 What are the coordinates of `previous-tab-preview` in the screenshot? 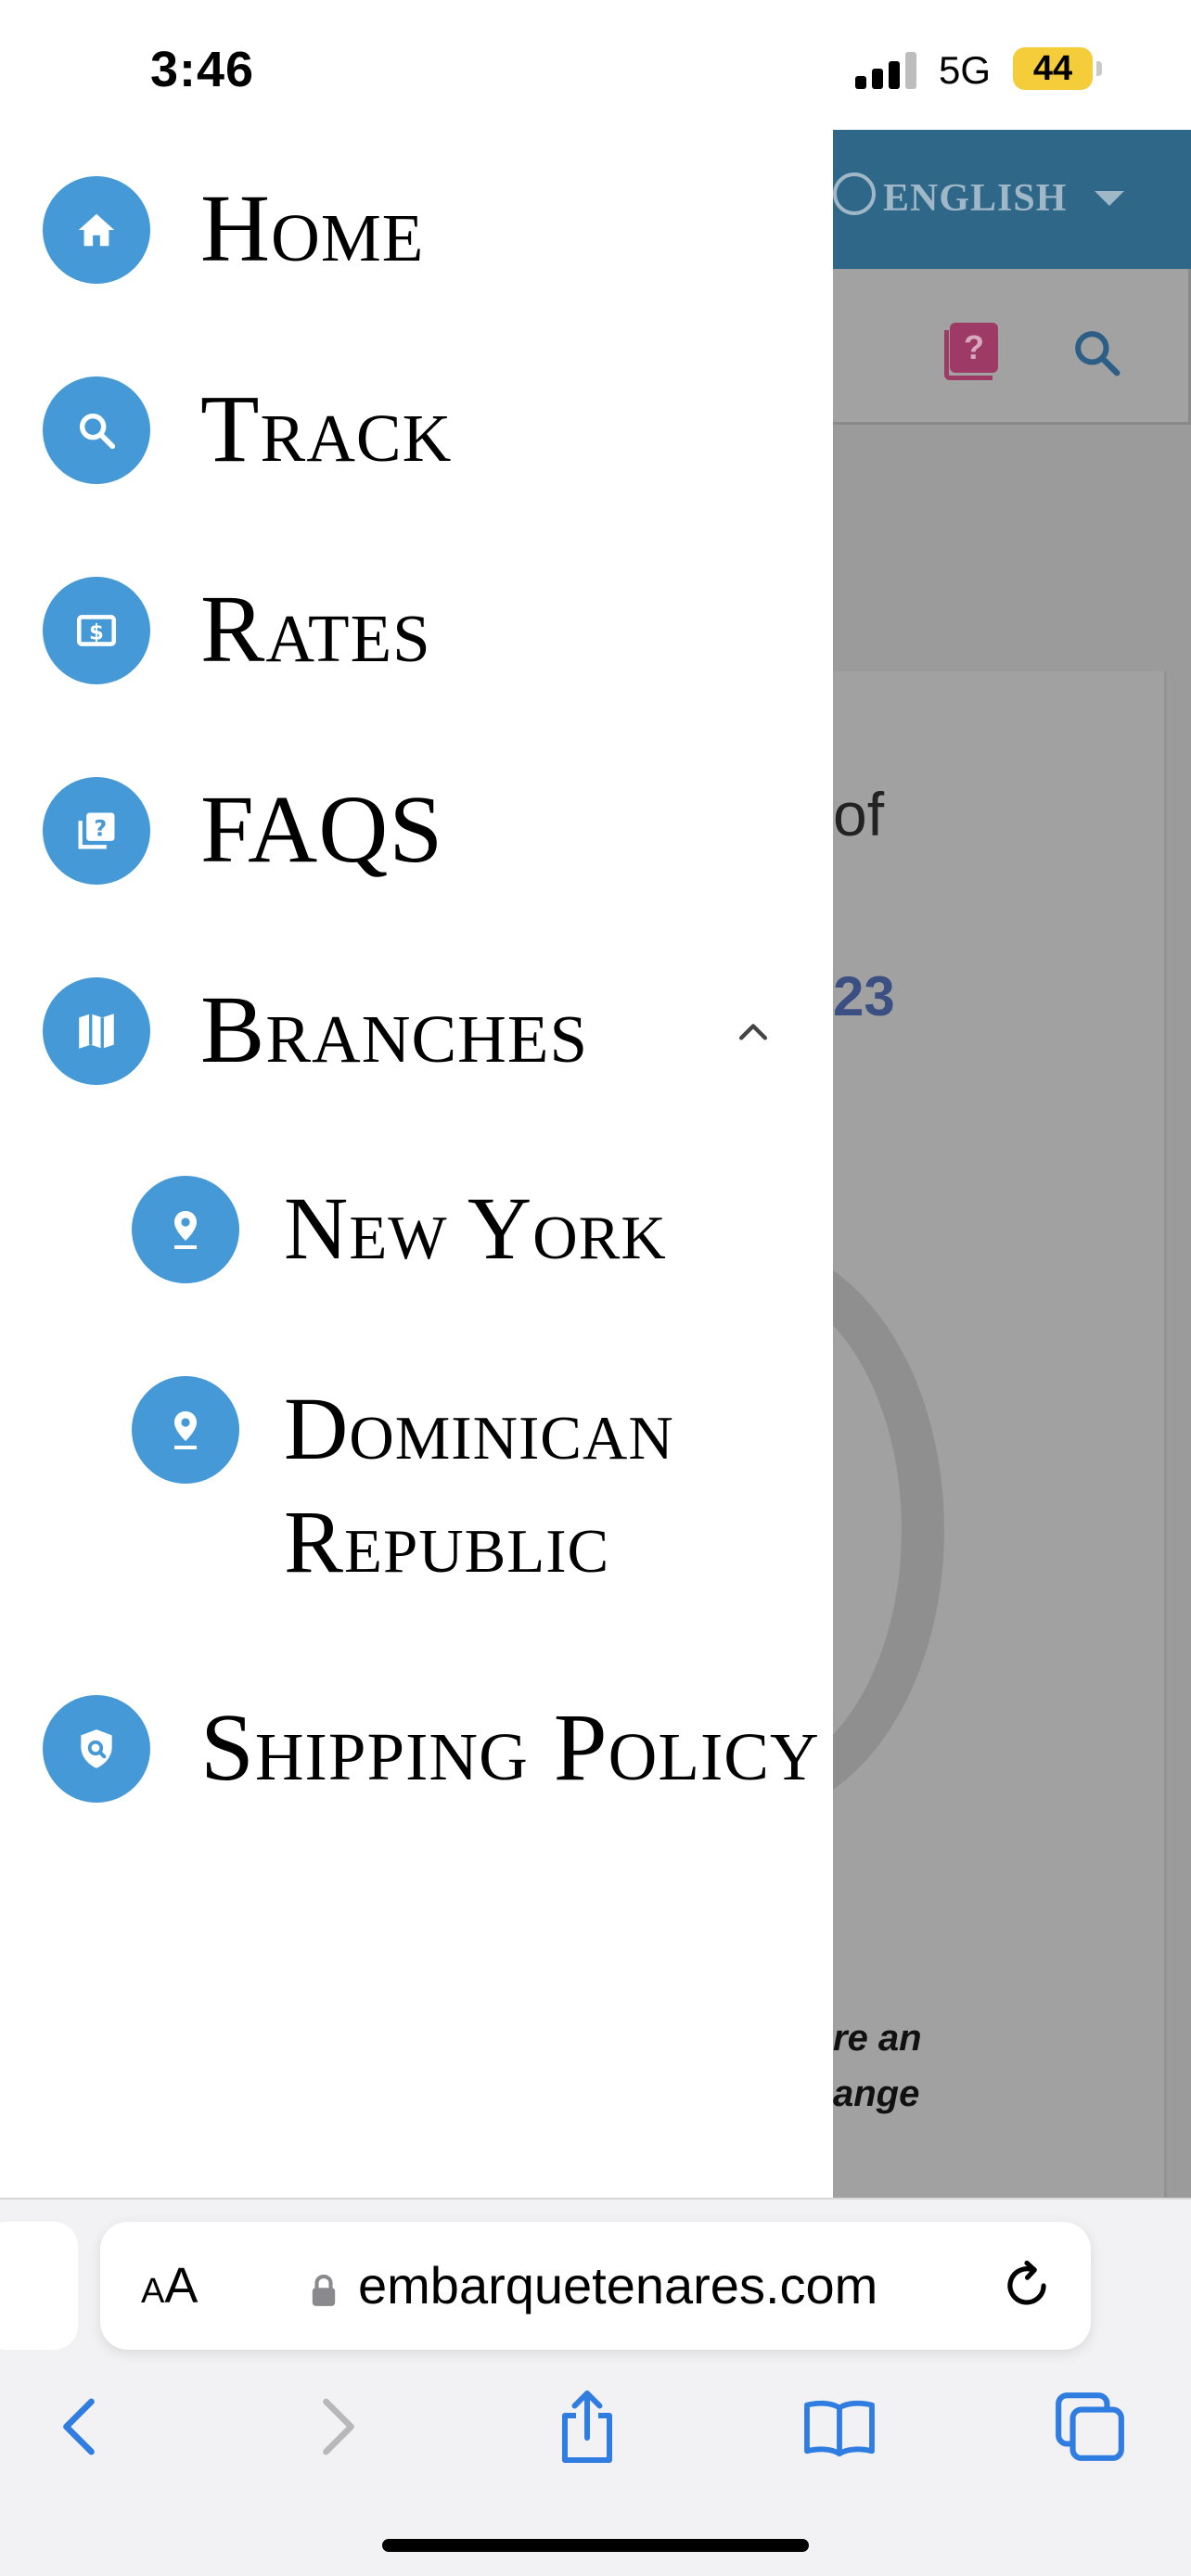 It's located at (39, 2286).